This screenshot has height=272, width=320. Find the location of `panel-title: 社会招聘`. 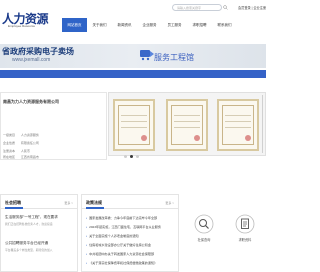

panel-title: 社会招聘 is located at coordinates (13, 202).